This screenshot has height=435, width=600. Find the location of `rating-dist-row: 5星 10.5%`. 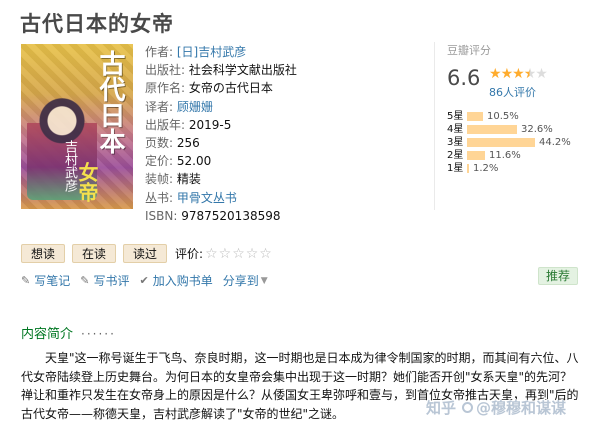

rating-dist-row: 5星 10.5% is located at coordinates (509, 116).